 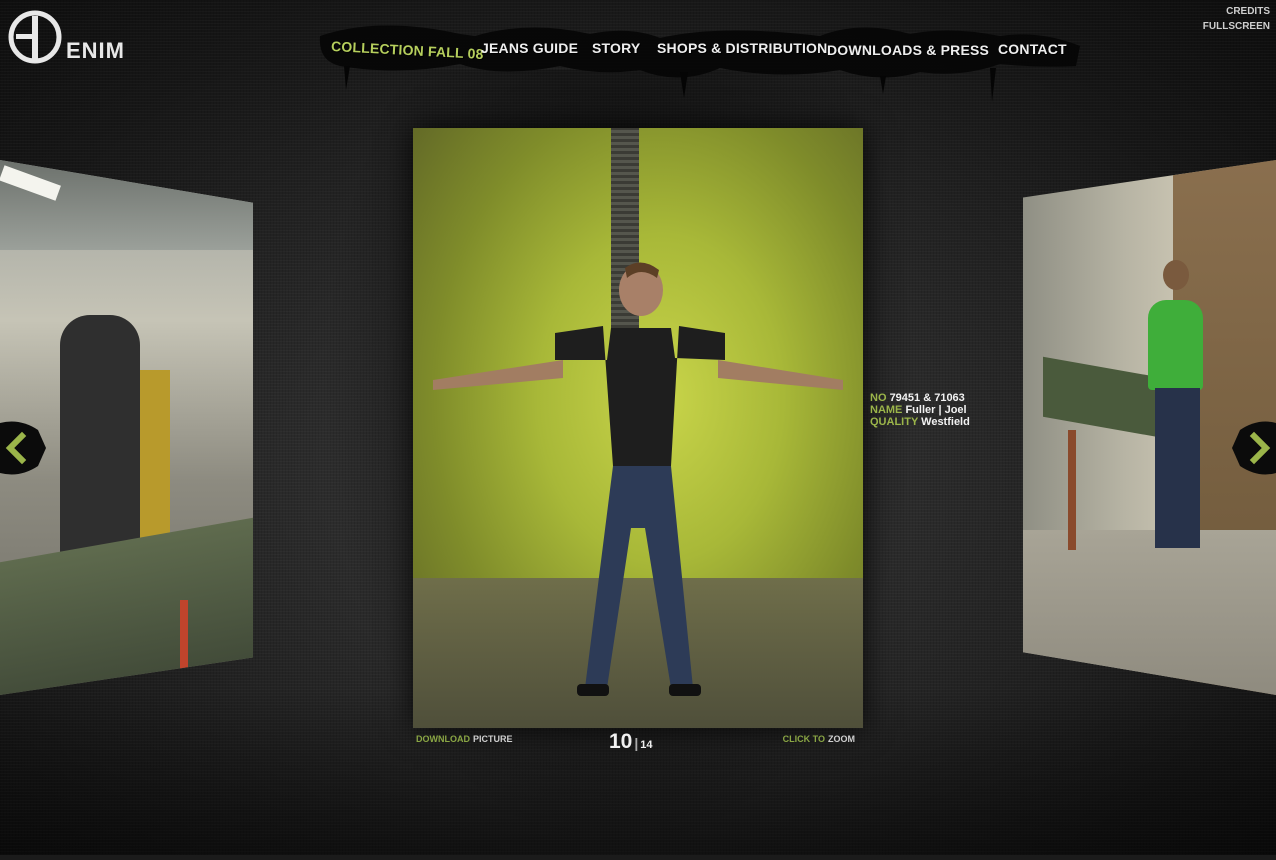 I want to click on model-head, so click(x=1176, y=275).